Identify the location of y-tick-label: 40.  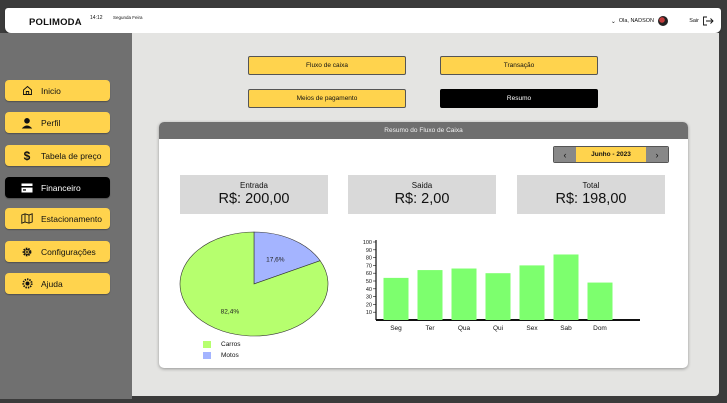
(369, 290).